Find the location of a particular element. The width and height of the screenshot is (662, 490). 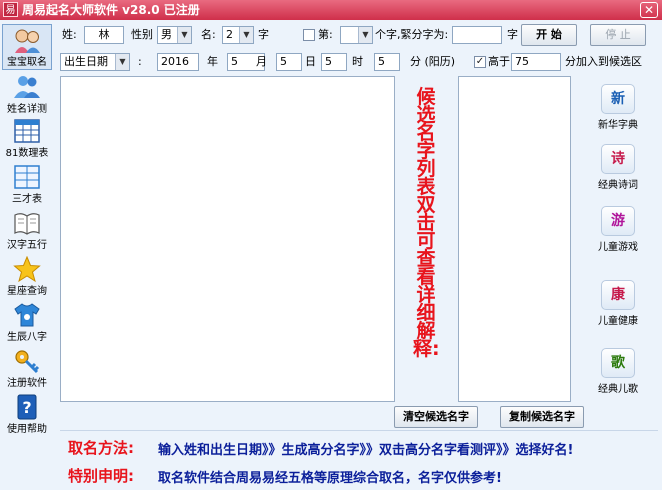

add-to-candidates-label: 分加入到候选区 is located at coordinates (603, 61).